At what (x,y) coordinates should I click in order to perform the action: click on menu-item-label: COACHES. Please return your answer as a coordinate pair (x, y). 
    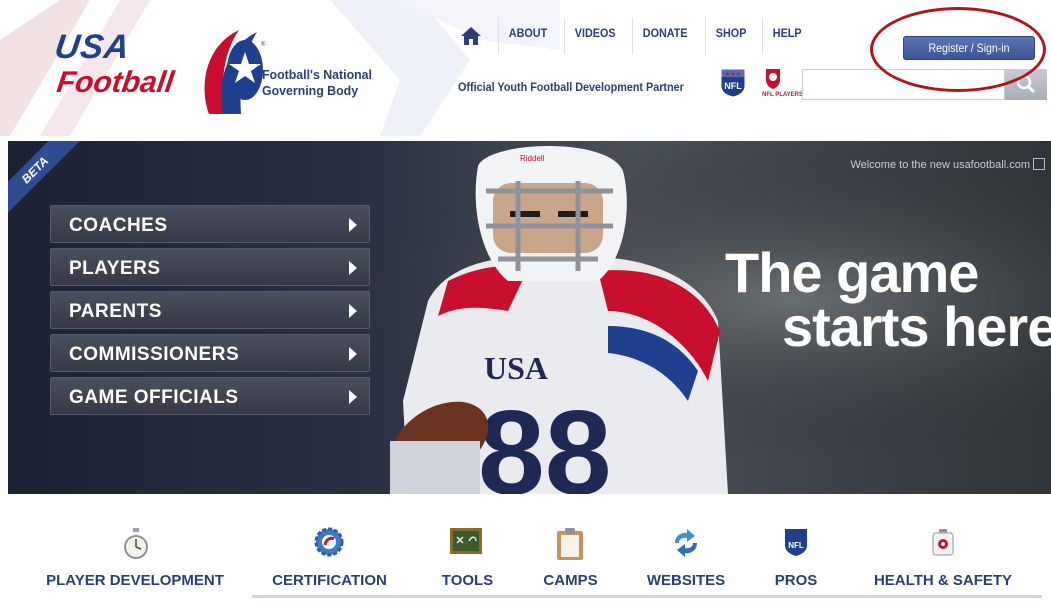
    Looking at the image, I should click on (118, 225).